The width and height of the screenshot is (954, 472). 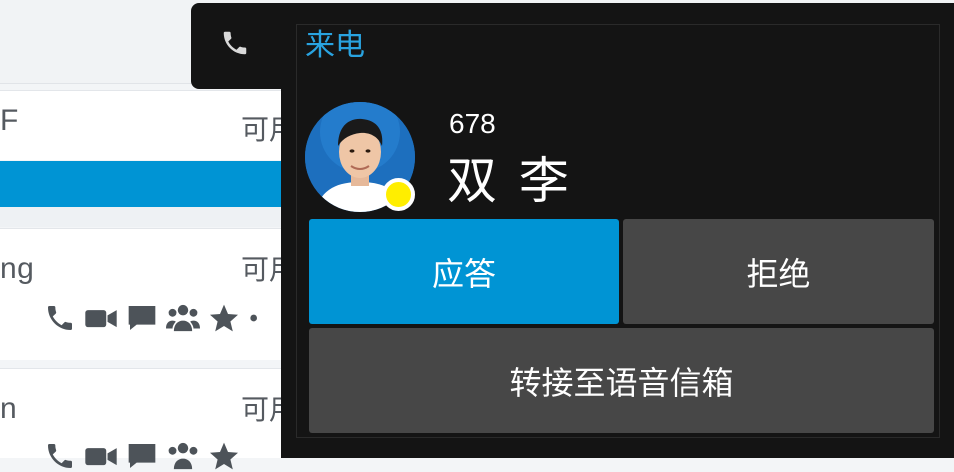 What do you see at coordinates (255, 318) in the screenshot?
I see `more-icon` at bounding box center [255, 318].